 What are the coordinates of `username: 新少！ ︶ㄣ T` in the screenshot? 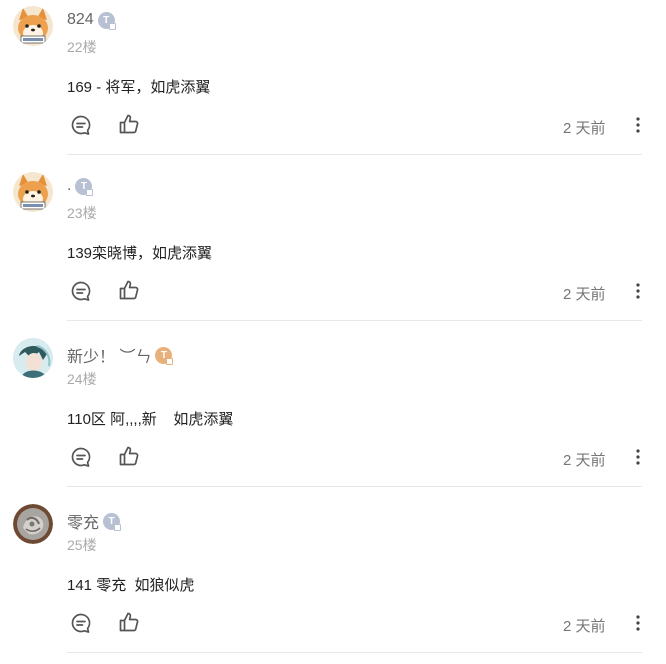 It's located at (120, 355).